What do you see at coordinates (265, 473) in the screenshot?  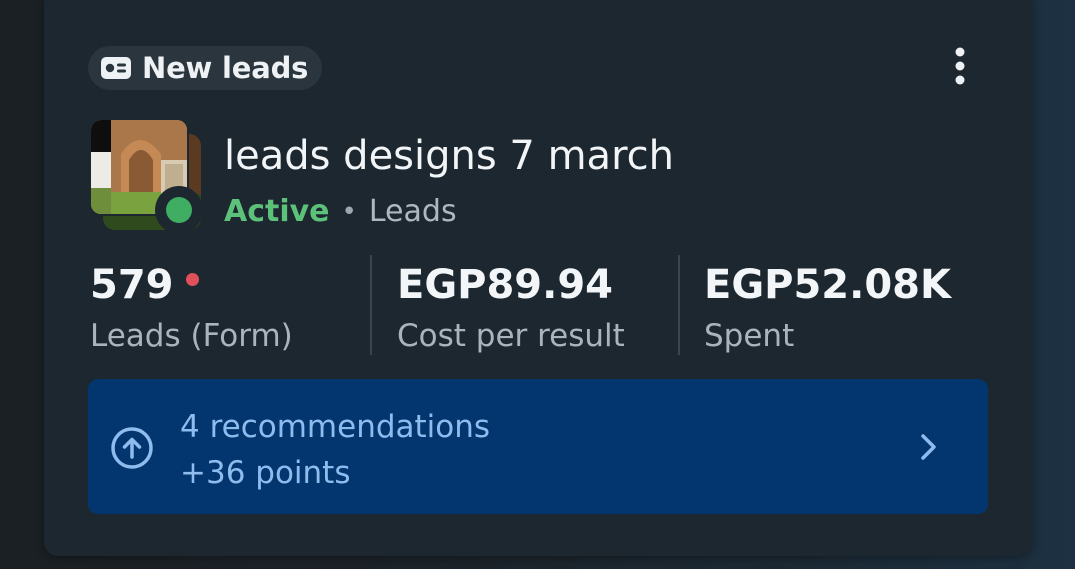 I see `recommendations-points: +36 points` at bounding box center [265, 473].